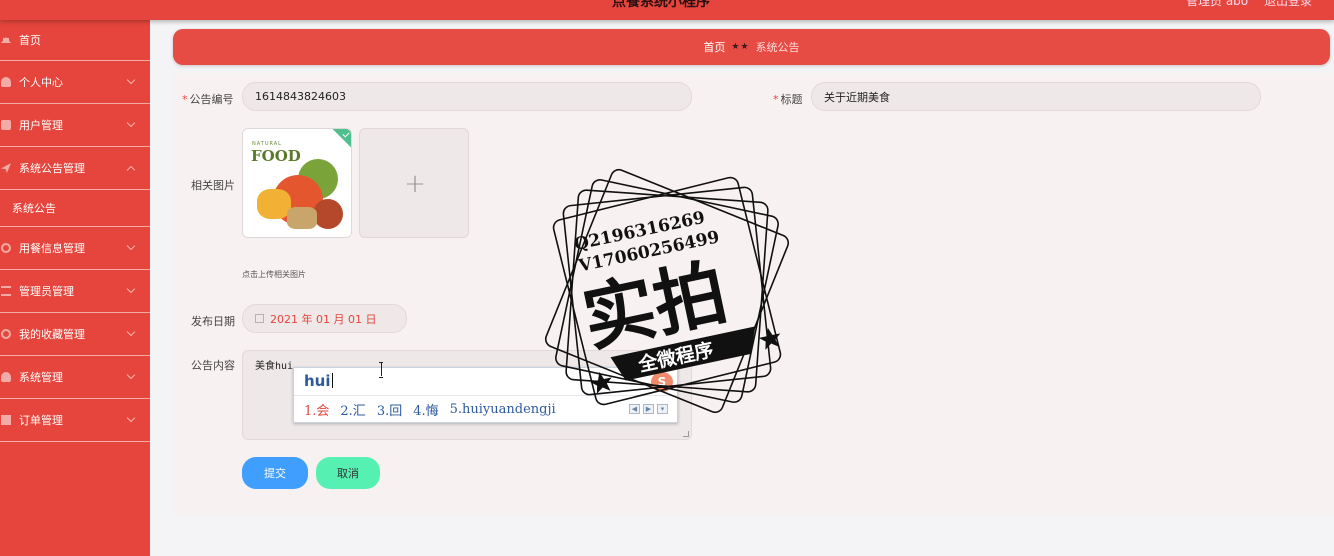 The width and height of the screenshot is (1334, 556). I want to click on resize-handle, so click(686, 434).